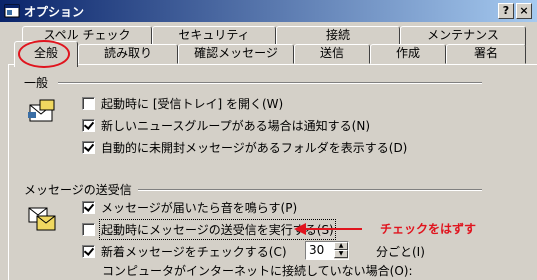 The height and width of the screenshot is (280, 537). What do you see at coordinates (486, 54) in the screenshot?
I see `tab-signatures: 署名` at bounding box center [486, 54].